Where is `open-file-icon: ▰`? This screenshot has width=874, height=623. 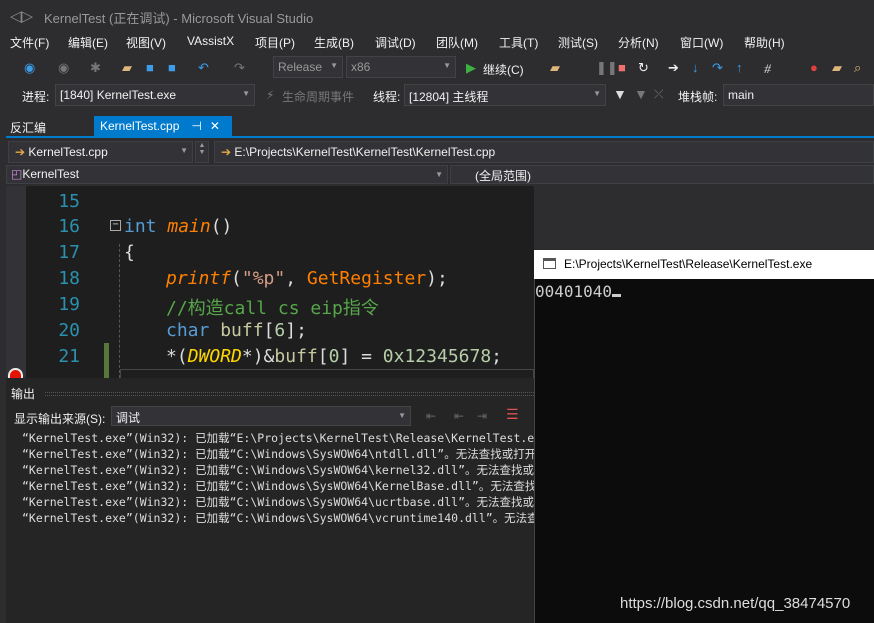
open-file-icon: ▰ is located at coordinates (127, 68).